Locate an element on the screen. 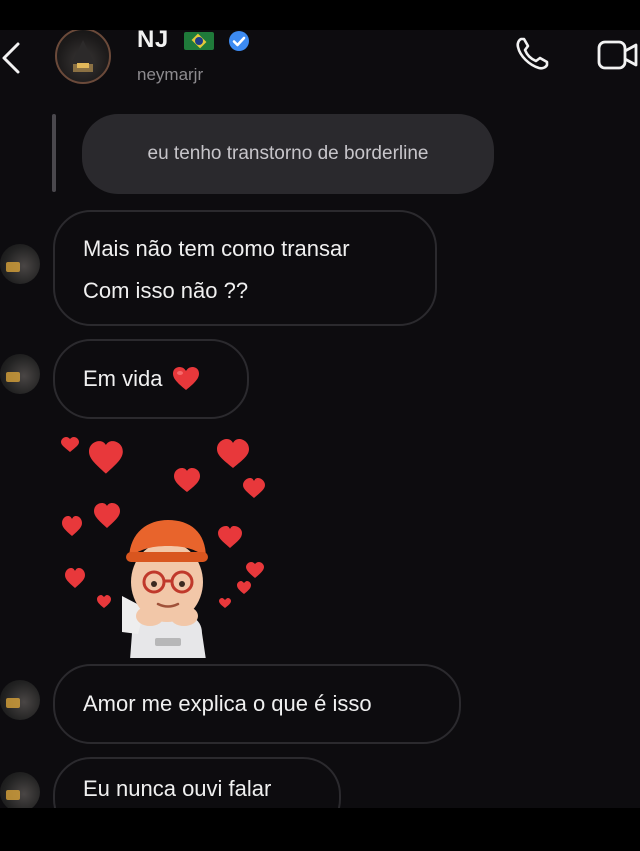  memoji-character is located at coordinates (165, 589).